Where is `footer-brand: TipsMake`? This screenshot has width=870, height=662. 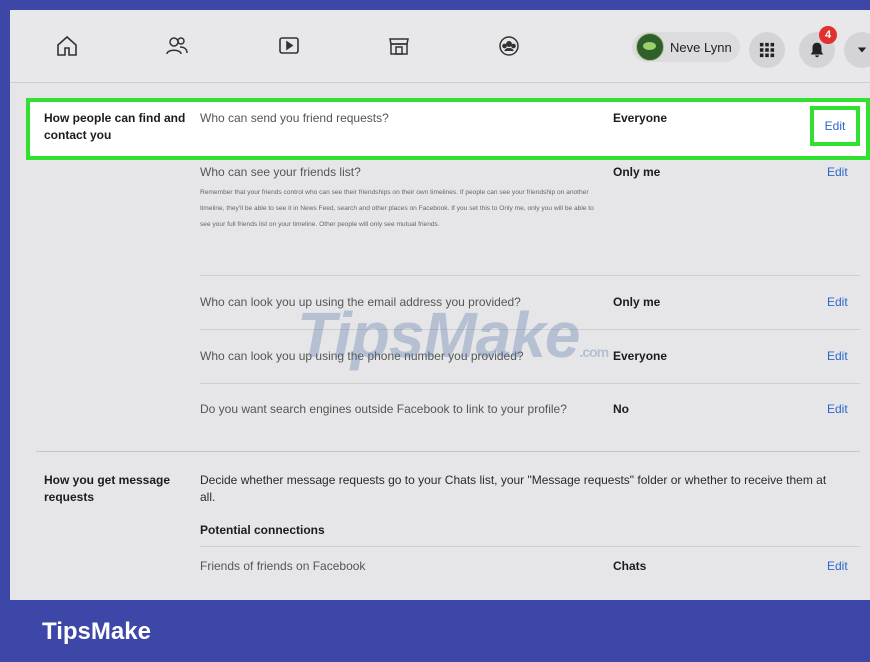
footer-brand: TipsMake is located at coordinates (96, 631).